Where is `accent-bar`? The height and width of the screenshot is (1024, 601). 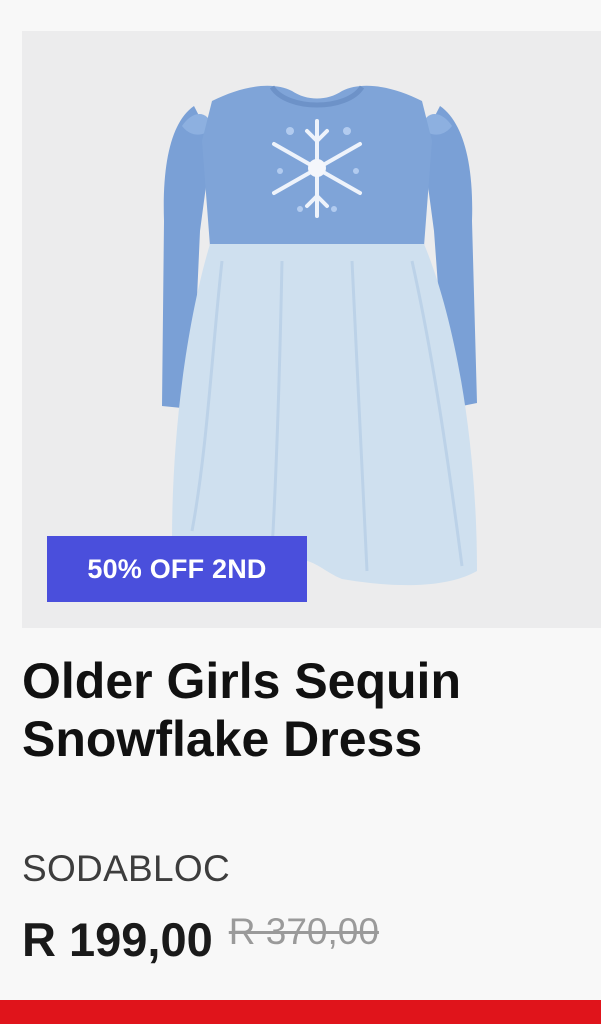
accent-bar is located at coordinates (300, 1012).